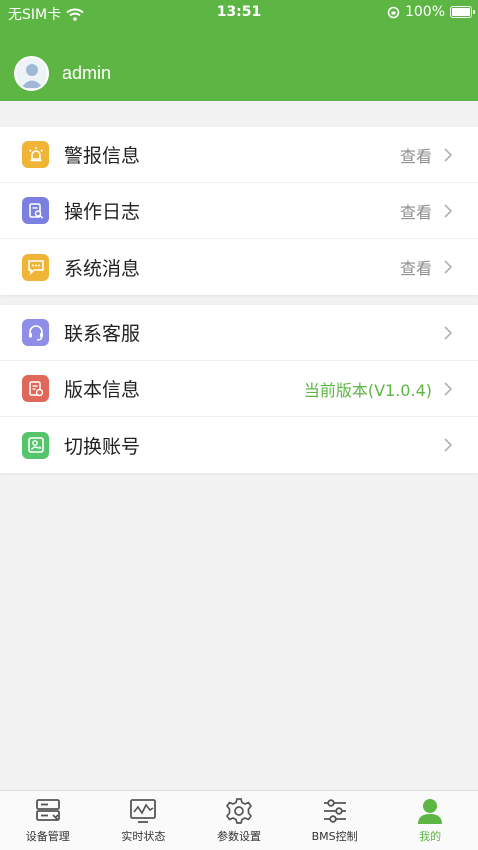 The image size is (478, 850). I want to click on battery-icon, so click(462, 12).